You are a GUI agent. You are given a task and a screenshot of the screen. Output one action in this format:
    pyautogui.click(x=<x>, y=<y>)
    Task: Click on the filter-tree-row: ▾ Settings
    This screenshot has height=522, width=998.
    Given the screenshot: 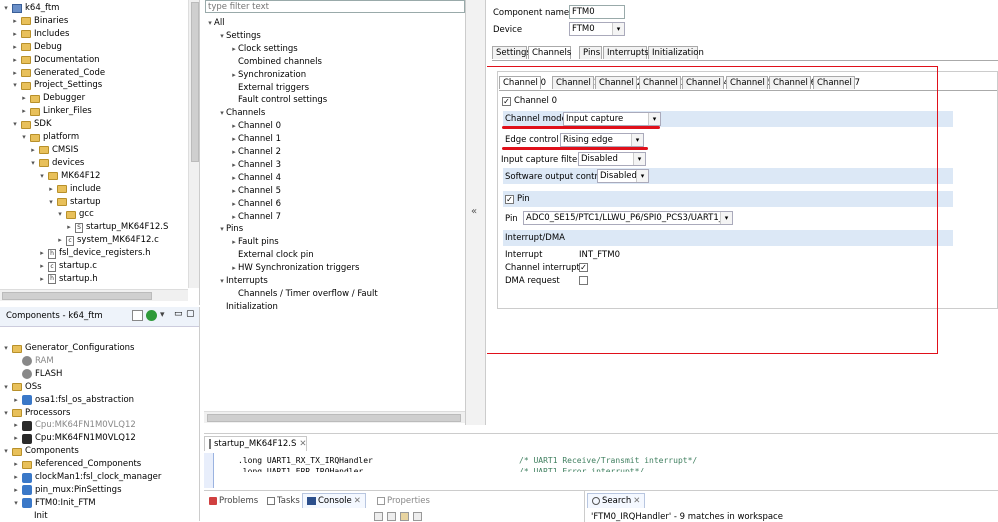 What is the action you would take?
    pyautogui.click(x=239, y=36)
    